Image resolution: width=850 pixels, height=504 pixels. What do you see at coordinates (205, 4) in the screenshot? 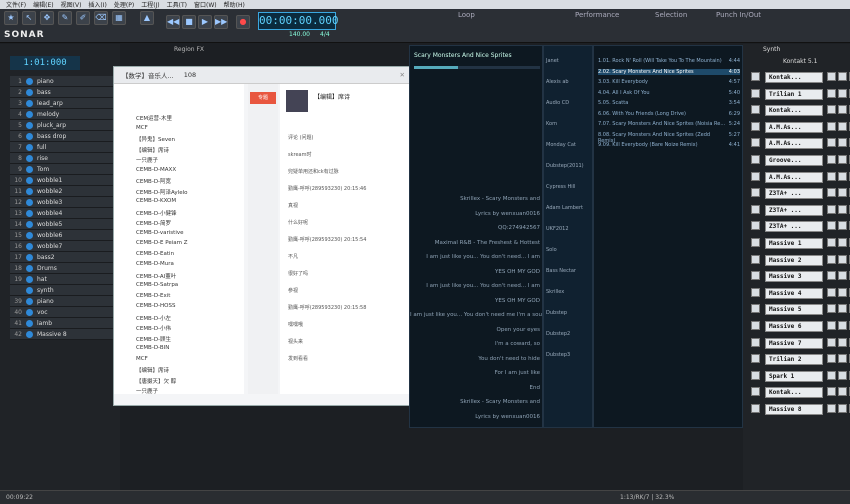
I see `menu-item: 窗口(W)` at bounding box center [205, 4].